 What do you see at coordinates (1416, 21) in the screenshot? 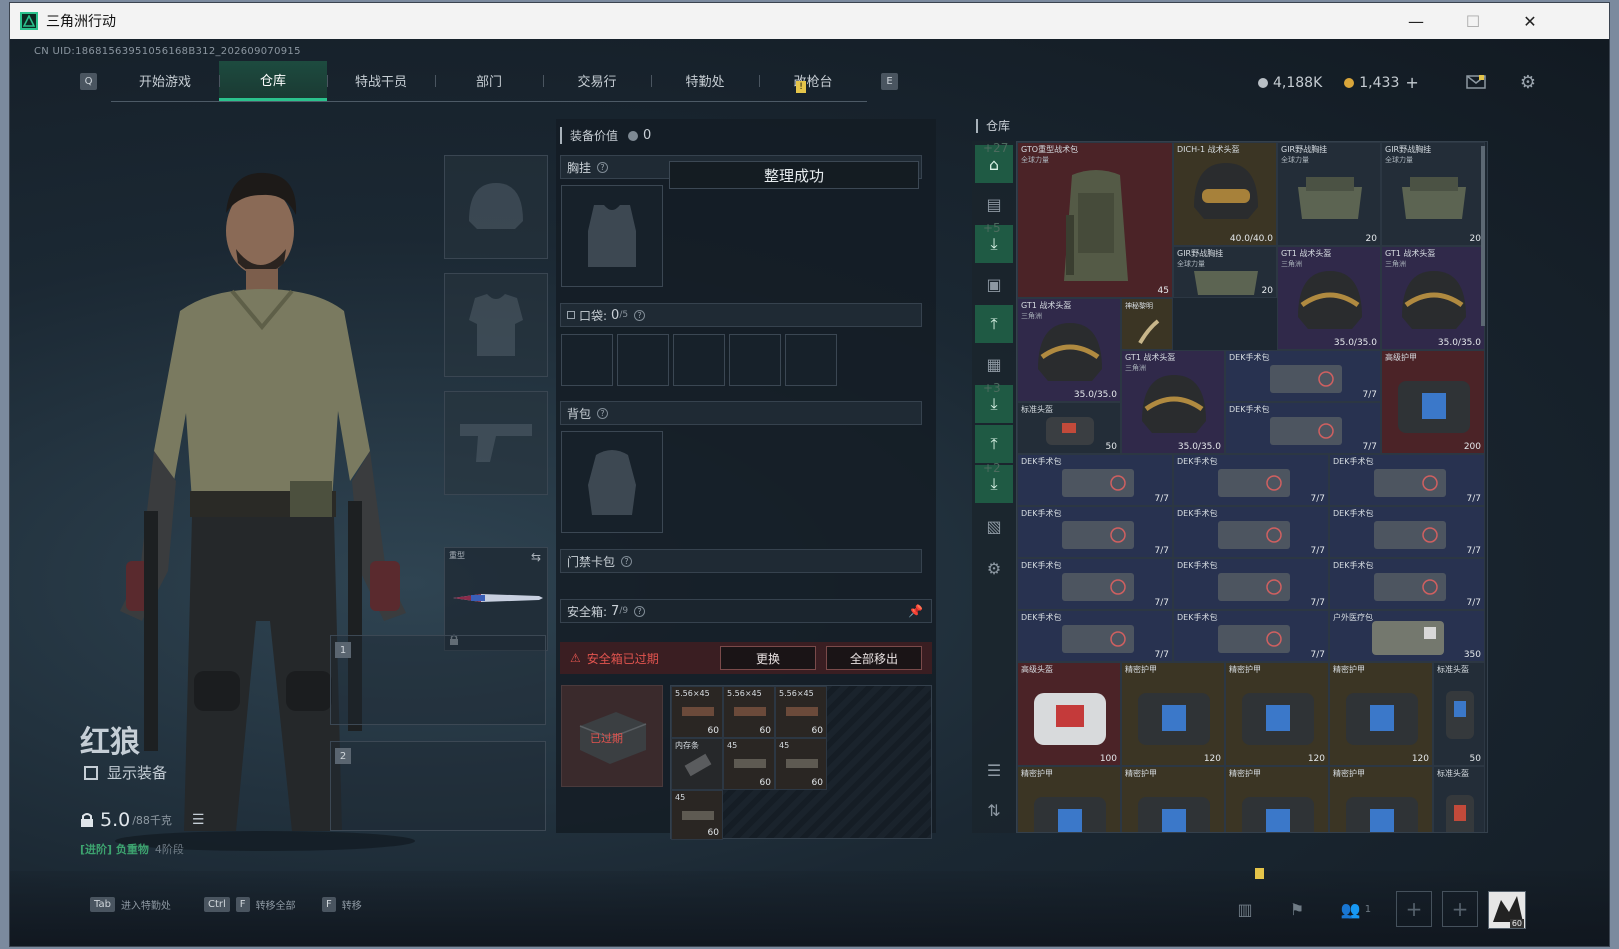
I see `minimize-button: —` at bounding box center [1416, 21].